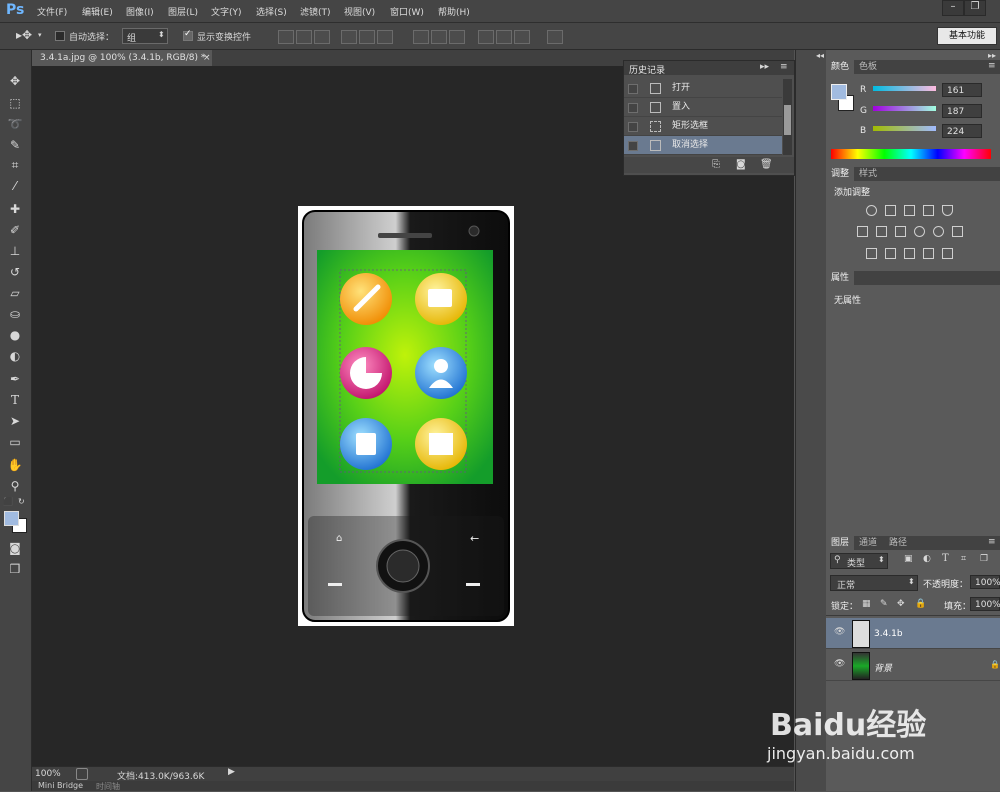 The image size is (1000, 792). I want to click on layer-name: 背景, so click(883, 667).